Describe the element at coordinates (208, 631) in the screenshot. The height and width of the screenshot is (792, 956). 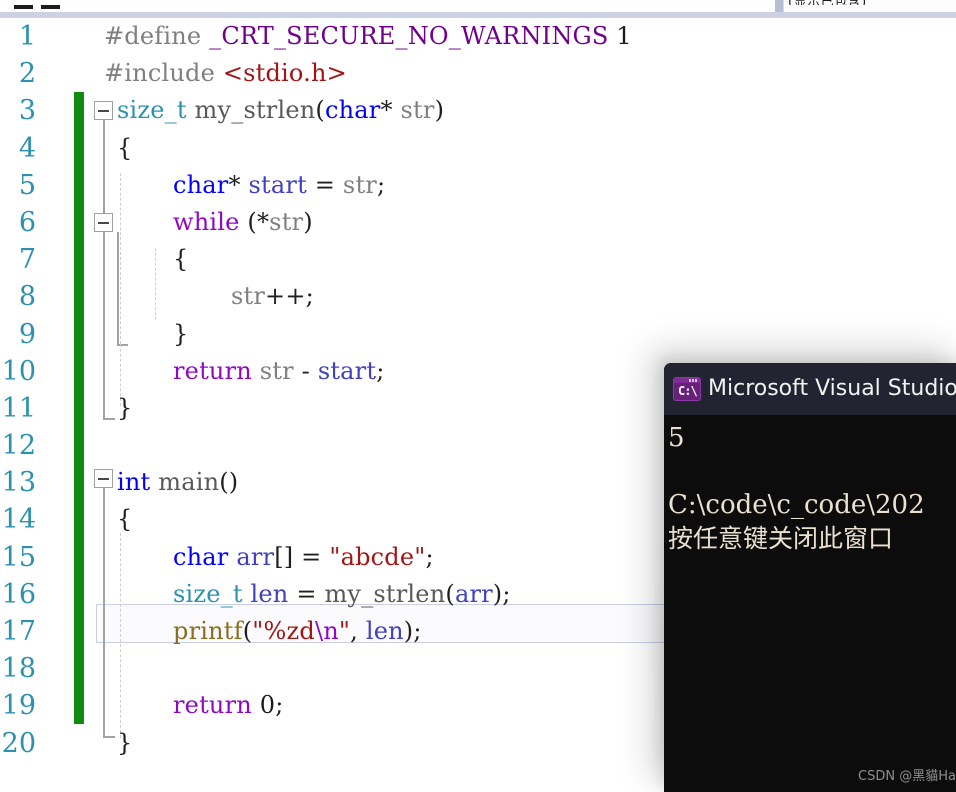
I see `token-function-call: printf` at that location.